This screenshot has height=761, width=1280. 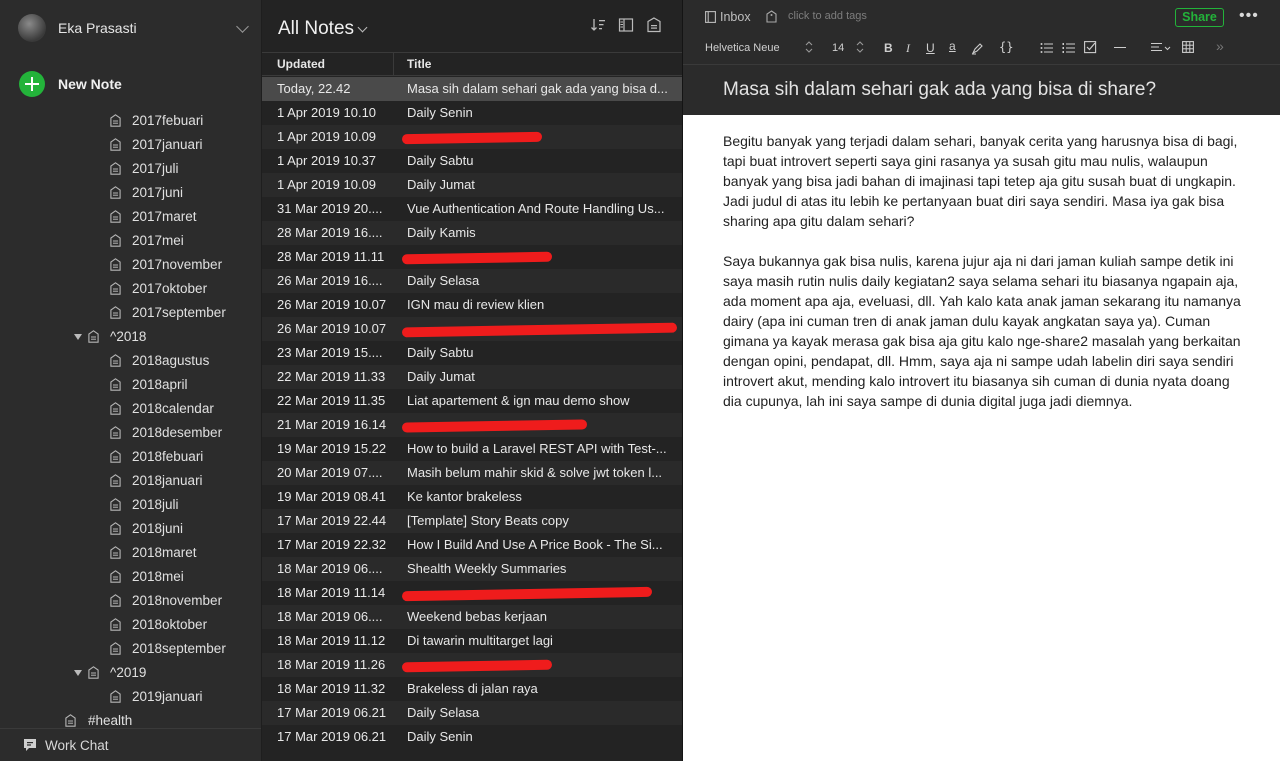 What do you see at coordinates (472, 593) in the screenshot?
I see `note-row: 18 Mar 2019 11.14` at bounding box center [472, 593].